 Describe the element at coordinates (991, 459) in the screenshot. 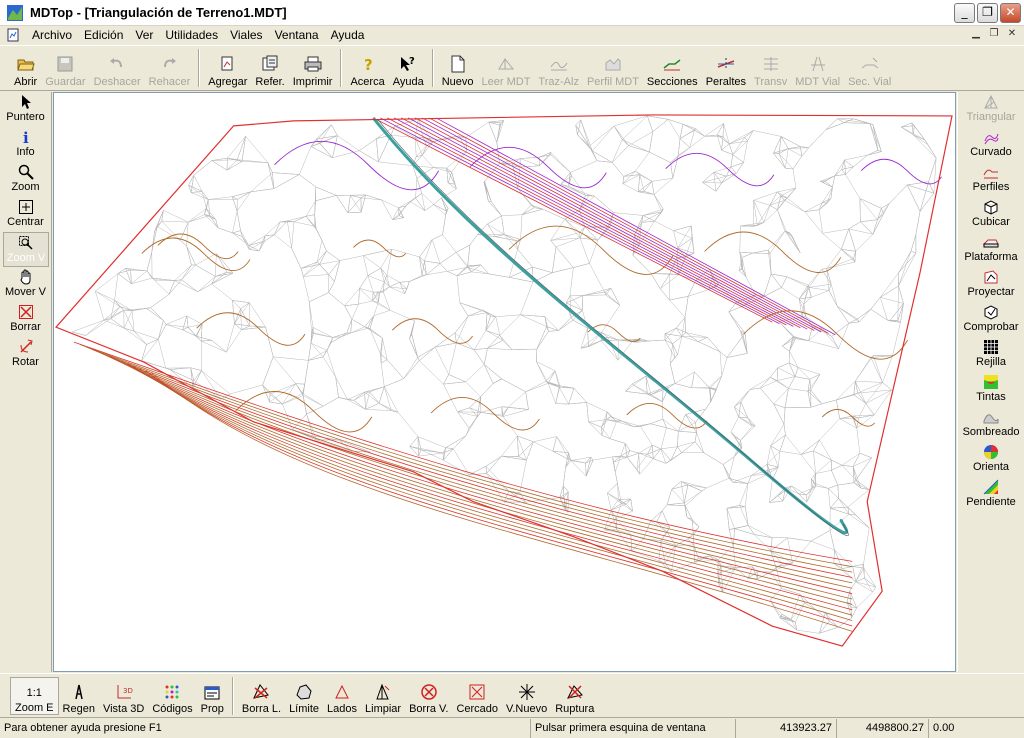

I see `tool-orienta: Orienta` at that location.